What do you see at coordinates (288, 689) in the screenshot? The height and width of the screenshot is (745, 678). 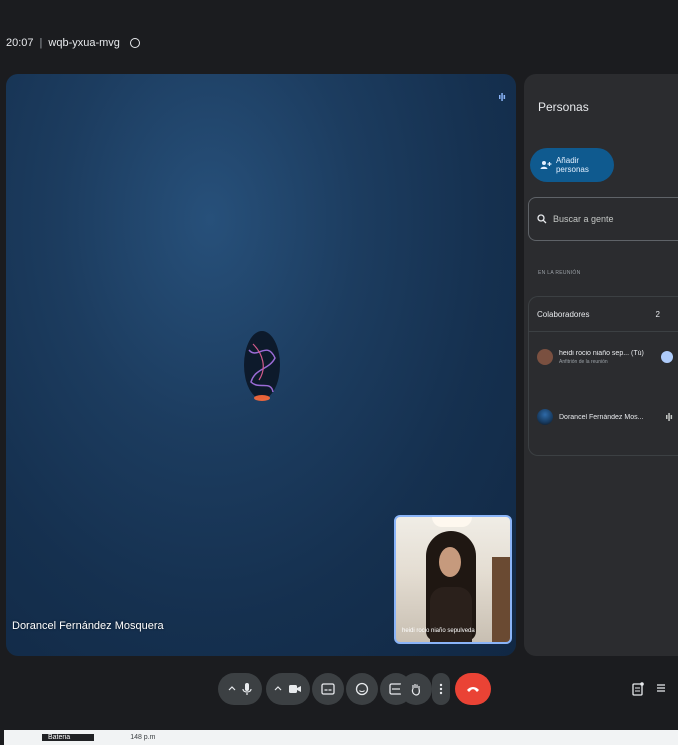 I see `camera-button` at bounding box center [288, 689].